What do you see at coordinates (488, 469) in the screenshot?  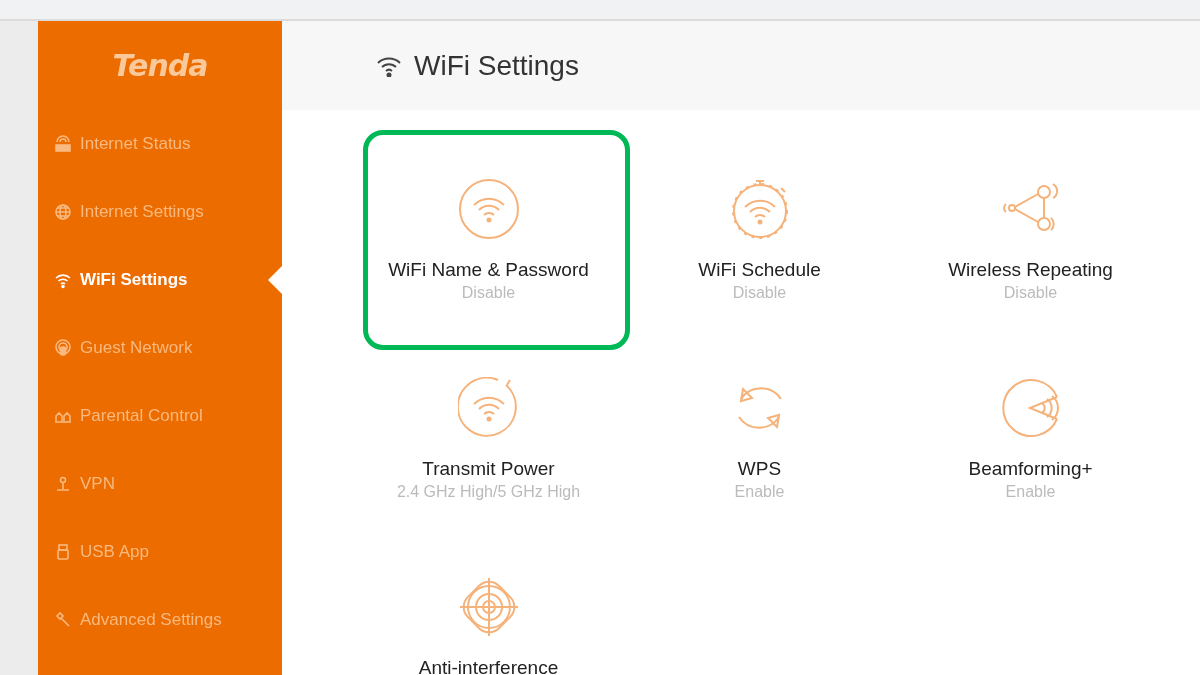 I see `tile-title: Transmit Power` at bounding box center [488, 469].